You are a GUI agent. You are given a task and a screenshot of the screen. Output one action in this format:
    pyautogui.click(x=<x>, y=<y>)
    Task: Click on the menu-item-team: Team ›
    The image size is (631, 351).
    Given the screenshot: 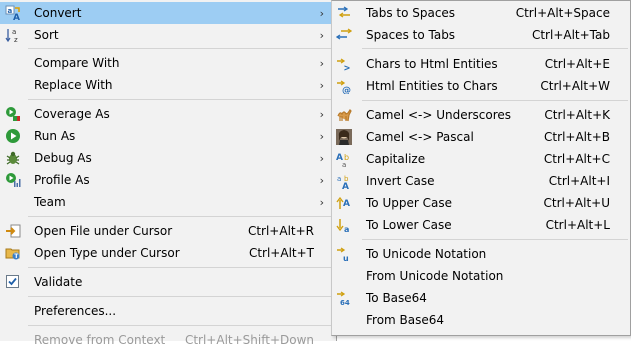 What is the action you would take?
    pyautogui.click(x=168, y=202)
    